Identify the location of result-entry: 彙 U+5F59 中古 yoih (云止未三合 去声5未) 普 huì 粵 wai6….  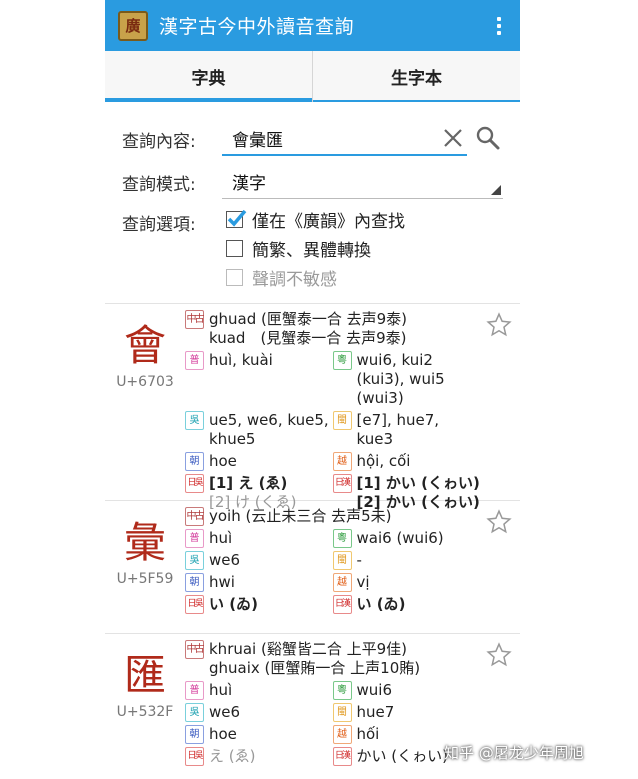
(312, 567).